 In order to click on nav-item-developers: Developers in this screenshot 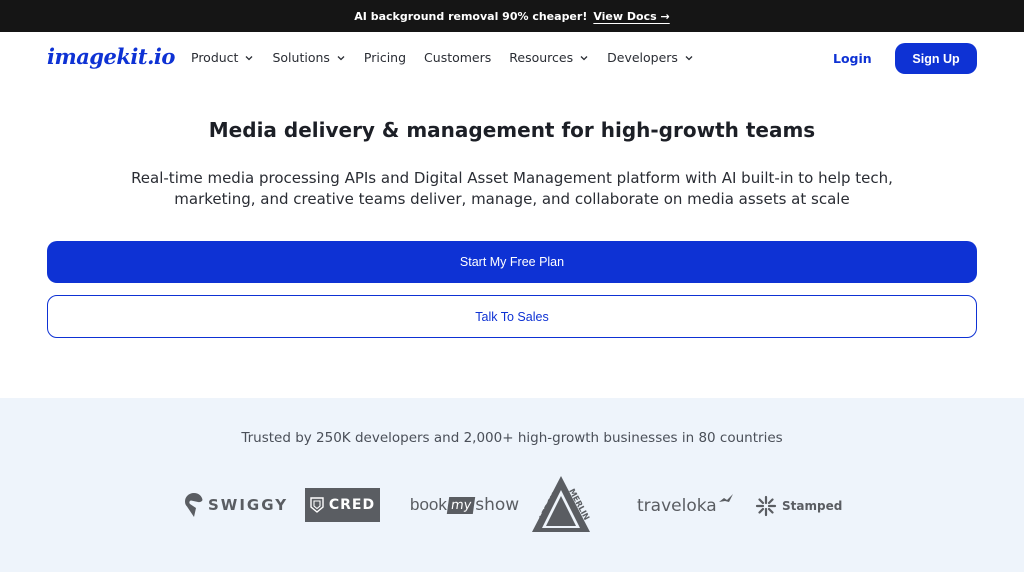, I will do `click(650, 57)`.